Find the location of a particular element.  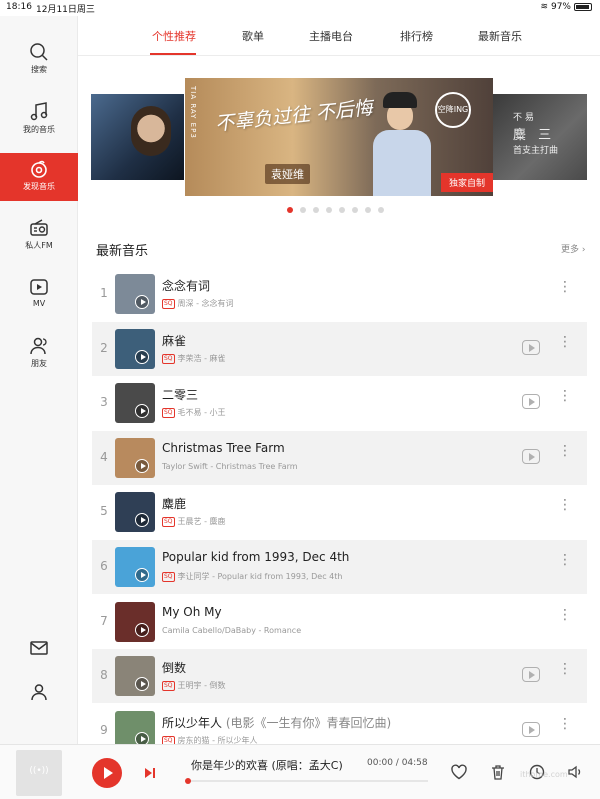

tab-playlists: 歌单 is located at coordinates (253, 36).